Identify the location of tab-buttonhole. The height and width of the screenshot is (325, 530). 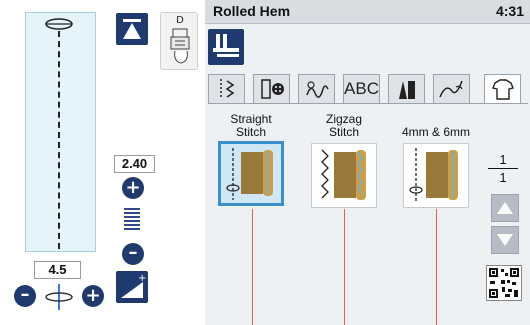
(271, 88).